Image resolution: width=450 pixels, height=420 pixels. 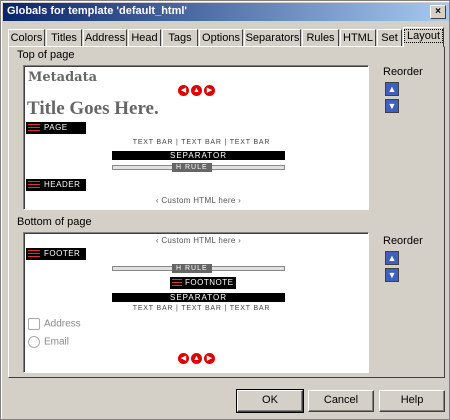 What do you see at coordinates (201, 308) in the screenshot?
I see `bottom-text-bar: TEXT BAR | TEXT BAR | TEXT BAR` at bounding box center [201, 308].